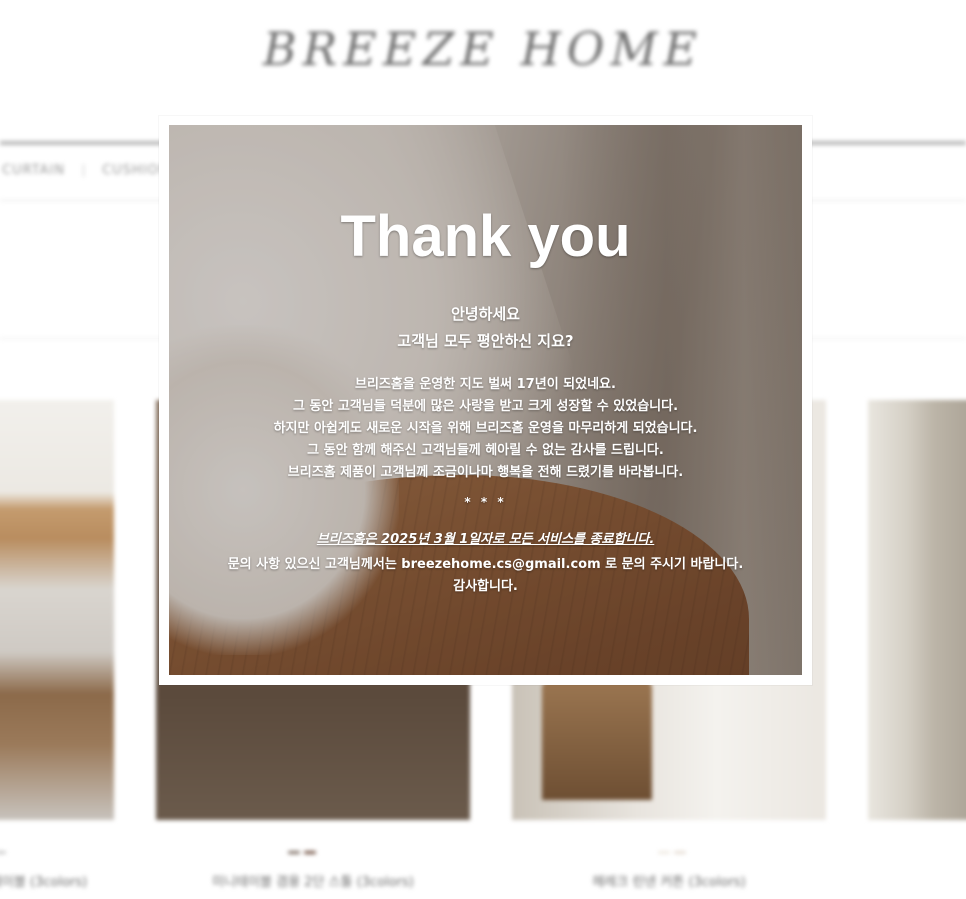 This screenshot has height=899, width=966. What do you see at coordinates (485, 472) in the screenshot?
I see `message-line: 브리즈홈 제품이 고객님께 조금이나마 행복을 전해 드렸기를 바라봅니다.` at bounding box center [485, 472].